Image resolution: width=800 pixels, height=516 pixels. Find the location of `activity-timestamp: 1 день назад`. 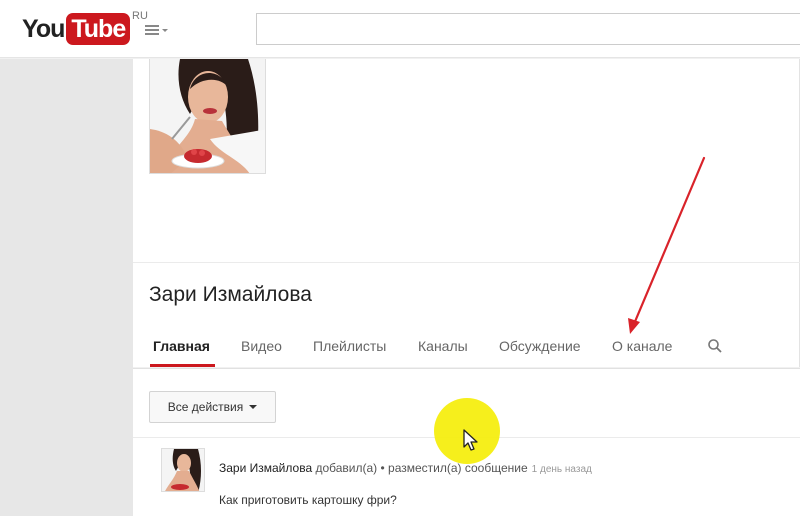

activity-timestamp: 1 день назад is located at coordinates (561, 469).